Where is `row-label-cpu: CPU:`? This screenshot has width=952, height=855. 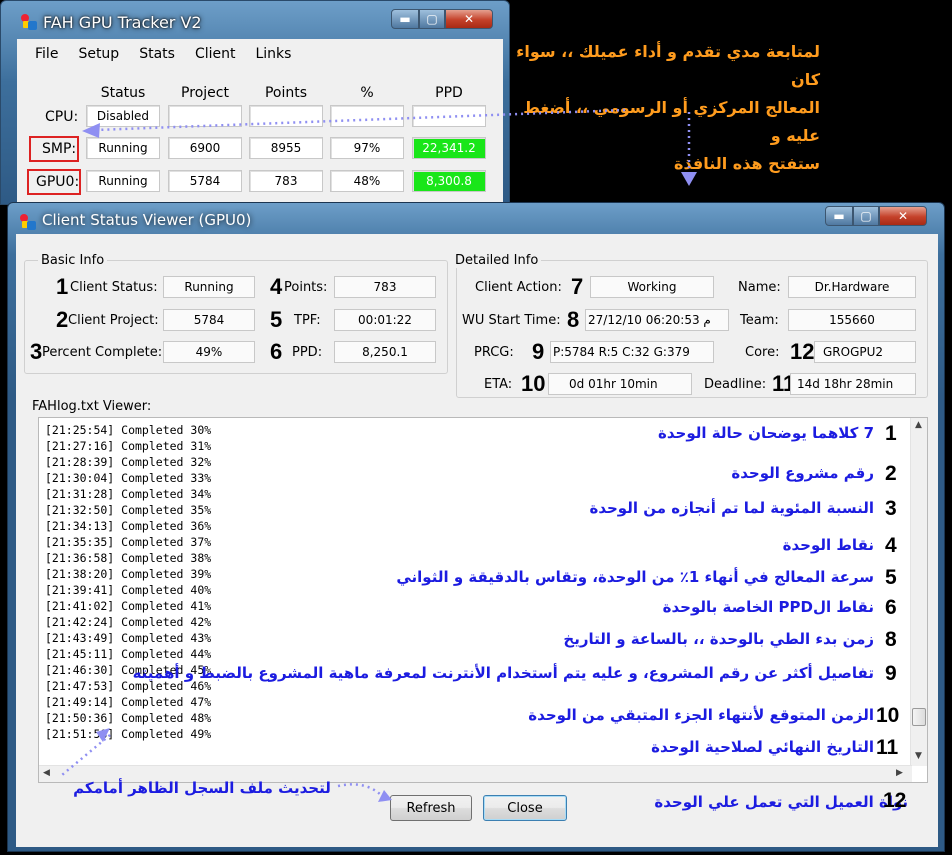
row-label-cpu: CPU: is located at coordinates (62, 117).